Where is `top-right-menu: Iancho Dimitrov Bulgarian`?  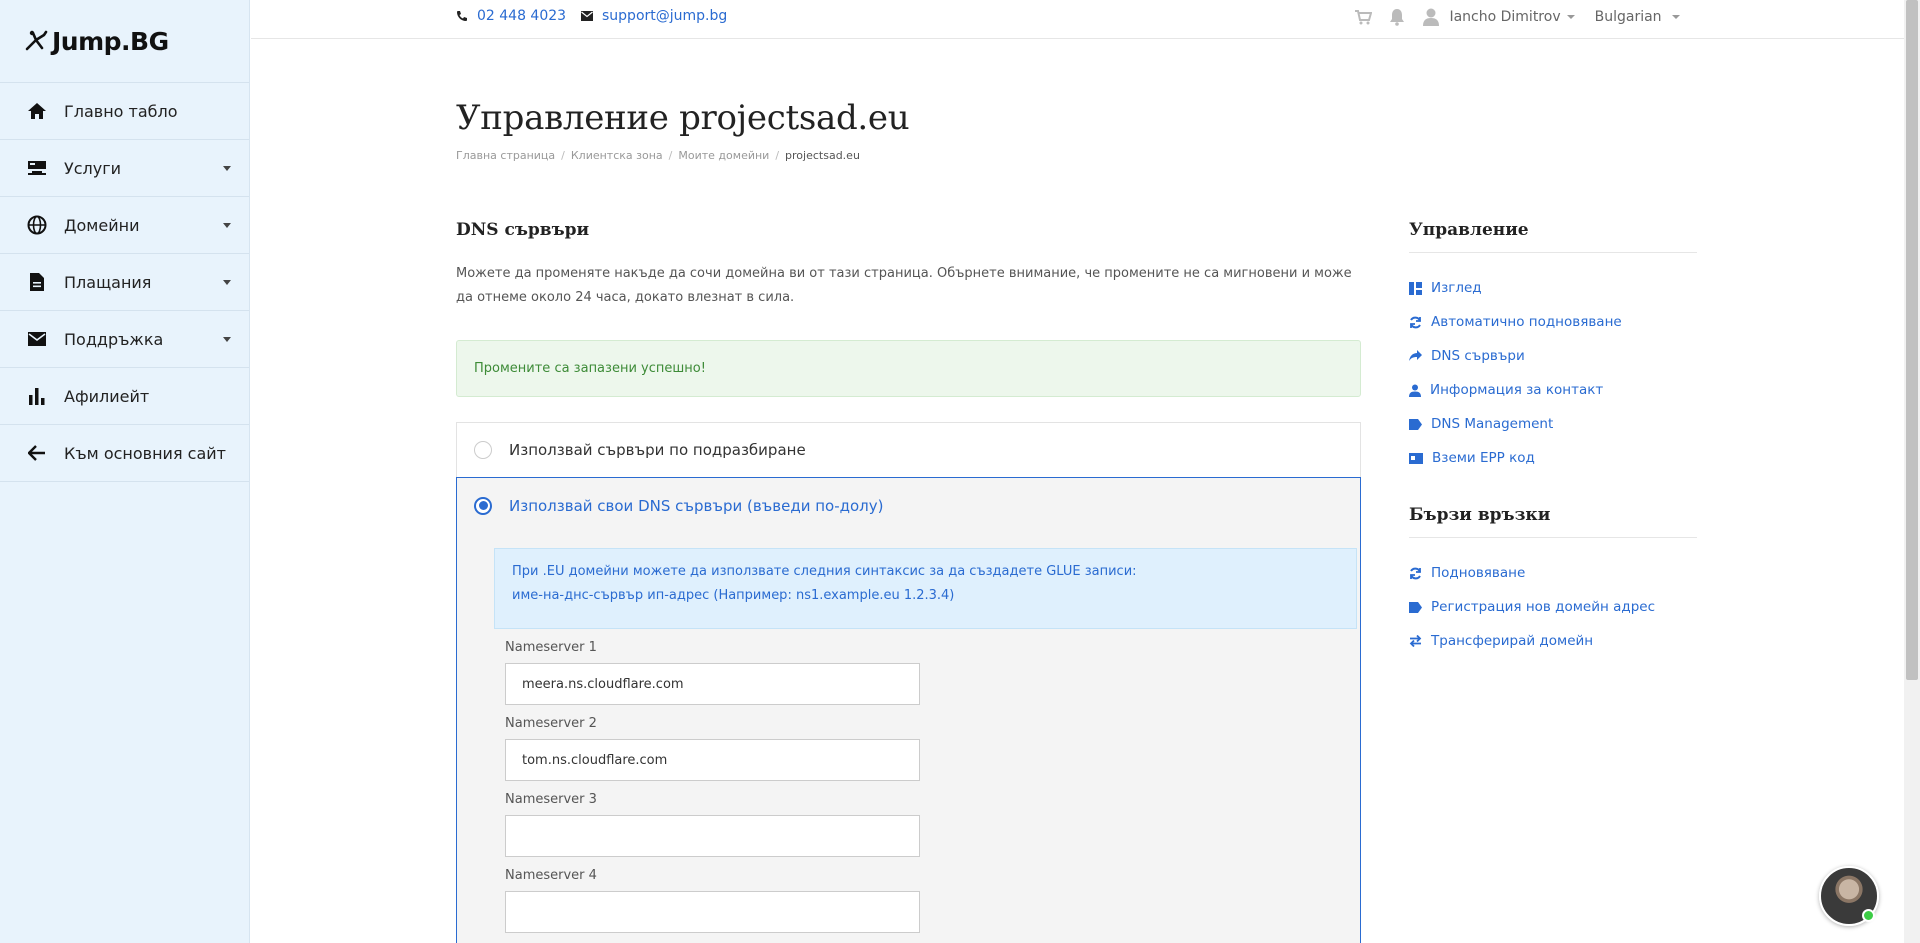
top-right-menu: Iancho Dimitrov Bulgarian is located at coordinates (1510, 17).